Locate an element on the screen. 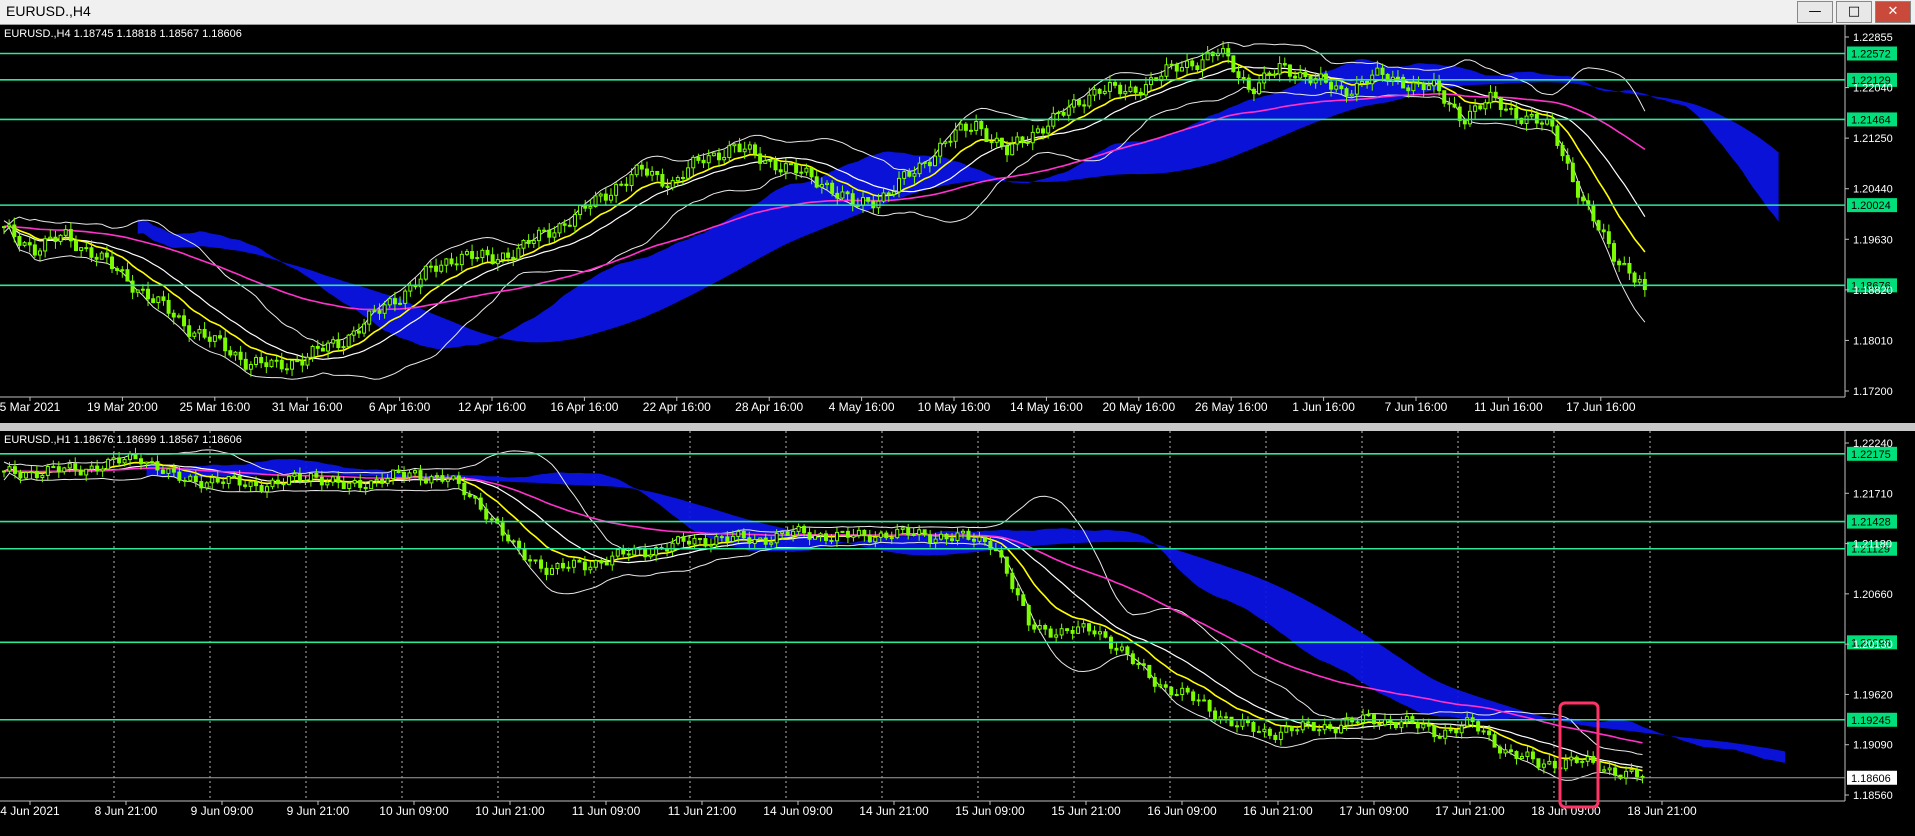 This screenshot has width=1915, height=836. price-tick-label: 1.18560 is located at coordinates (1873, 796).